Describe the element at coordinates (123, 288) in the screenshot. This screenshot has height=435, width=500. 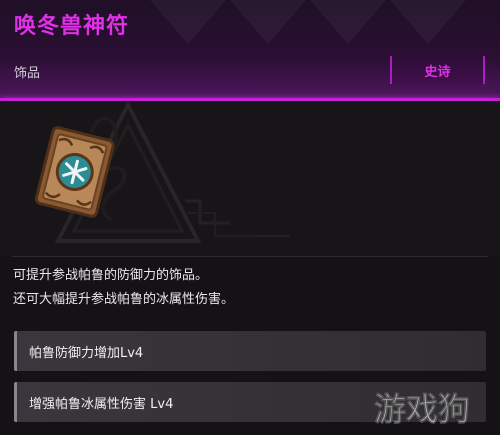
I see `item-description: 可提升参战帕鲁的防御力的饰品。 还可大幅提升参战帕鲁的冰属性伤害。` at that location.